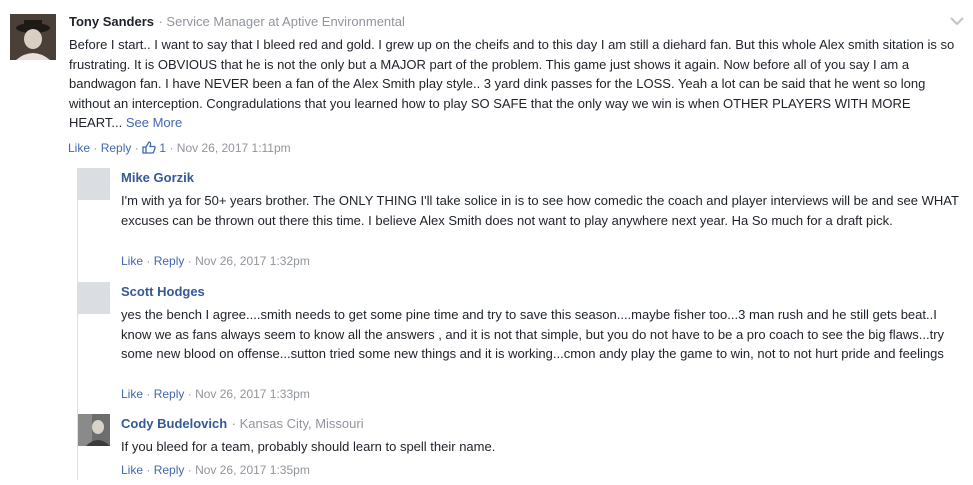 Image resolution: width=973 pixels, height=485 pixels. I want to click on reply-timestamp: Nov 26, 2017 1:32pm, so click(252, 261).